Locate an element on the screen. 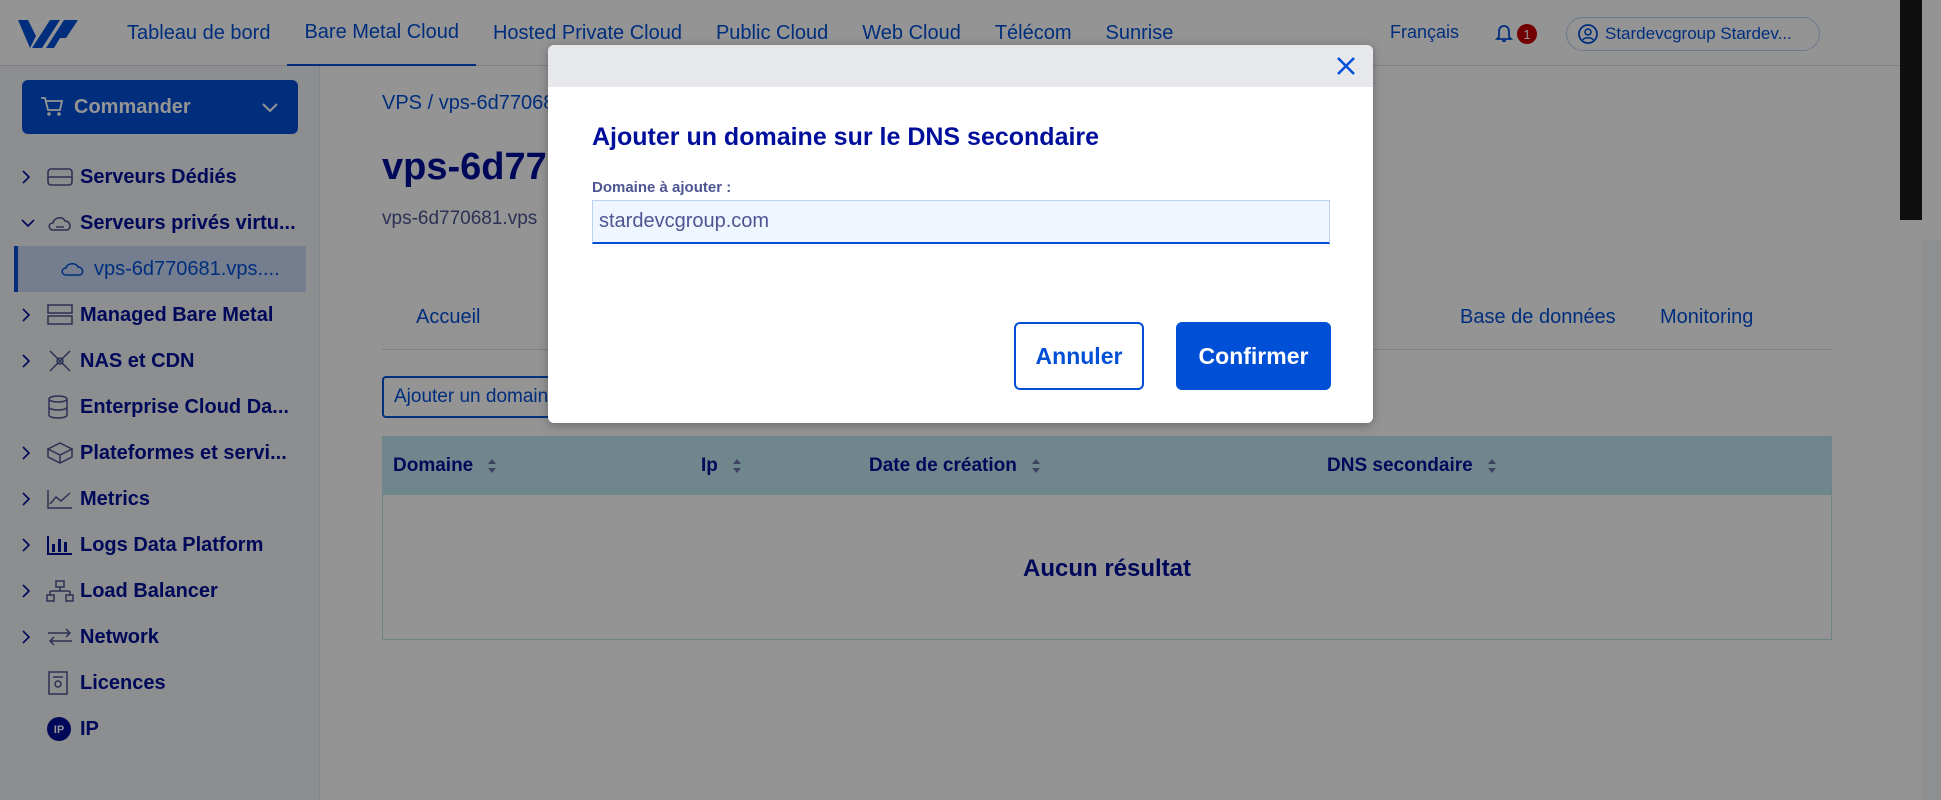 This screenshot has width=1941, height=800. cancel-button: Annuler is located at coordinates (1079, 356).